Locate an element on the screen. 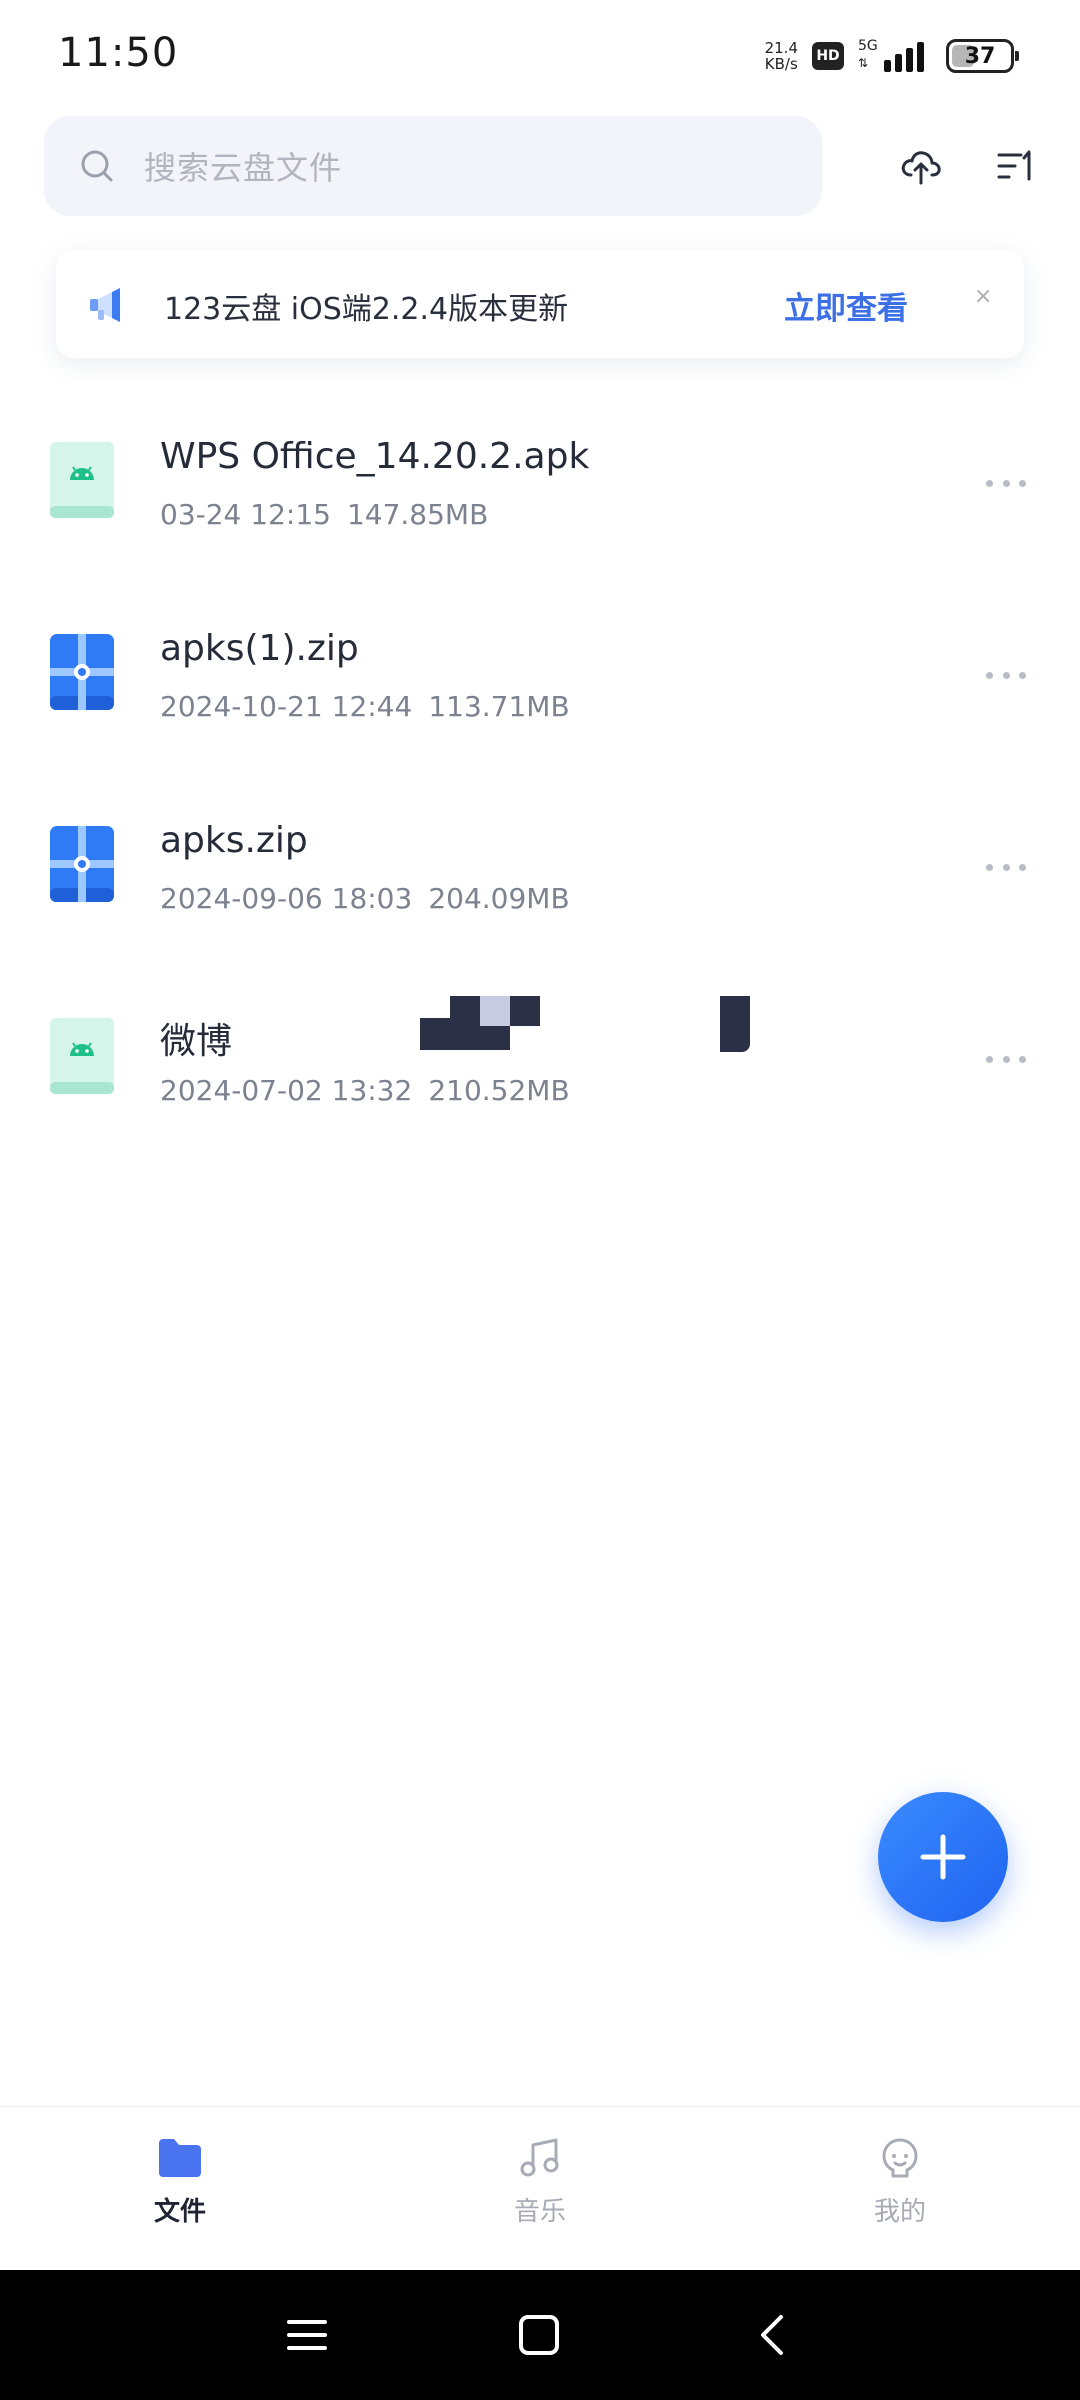 The image size is (1080, 2400). network-speed: 21.4 KB/s is located at coordinates (781, 56).